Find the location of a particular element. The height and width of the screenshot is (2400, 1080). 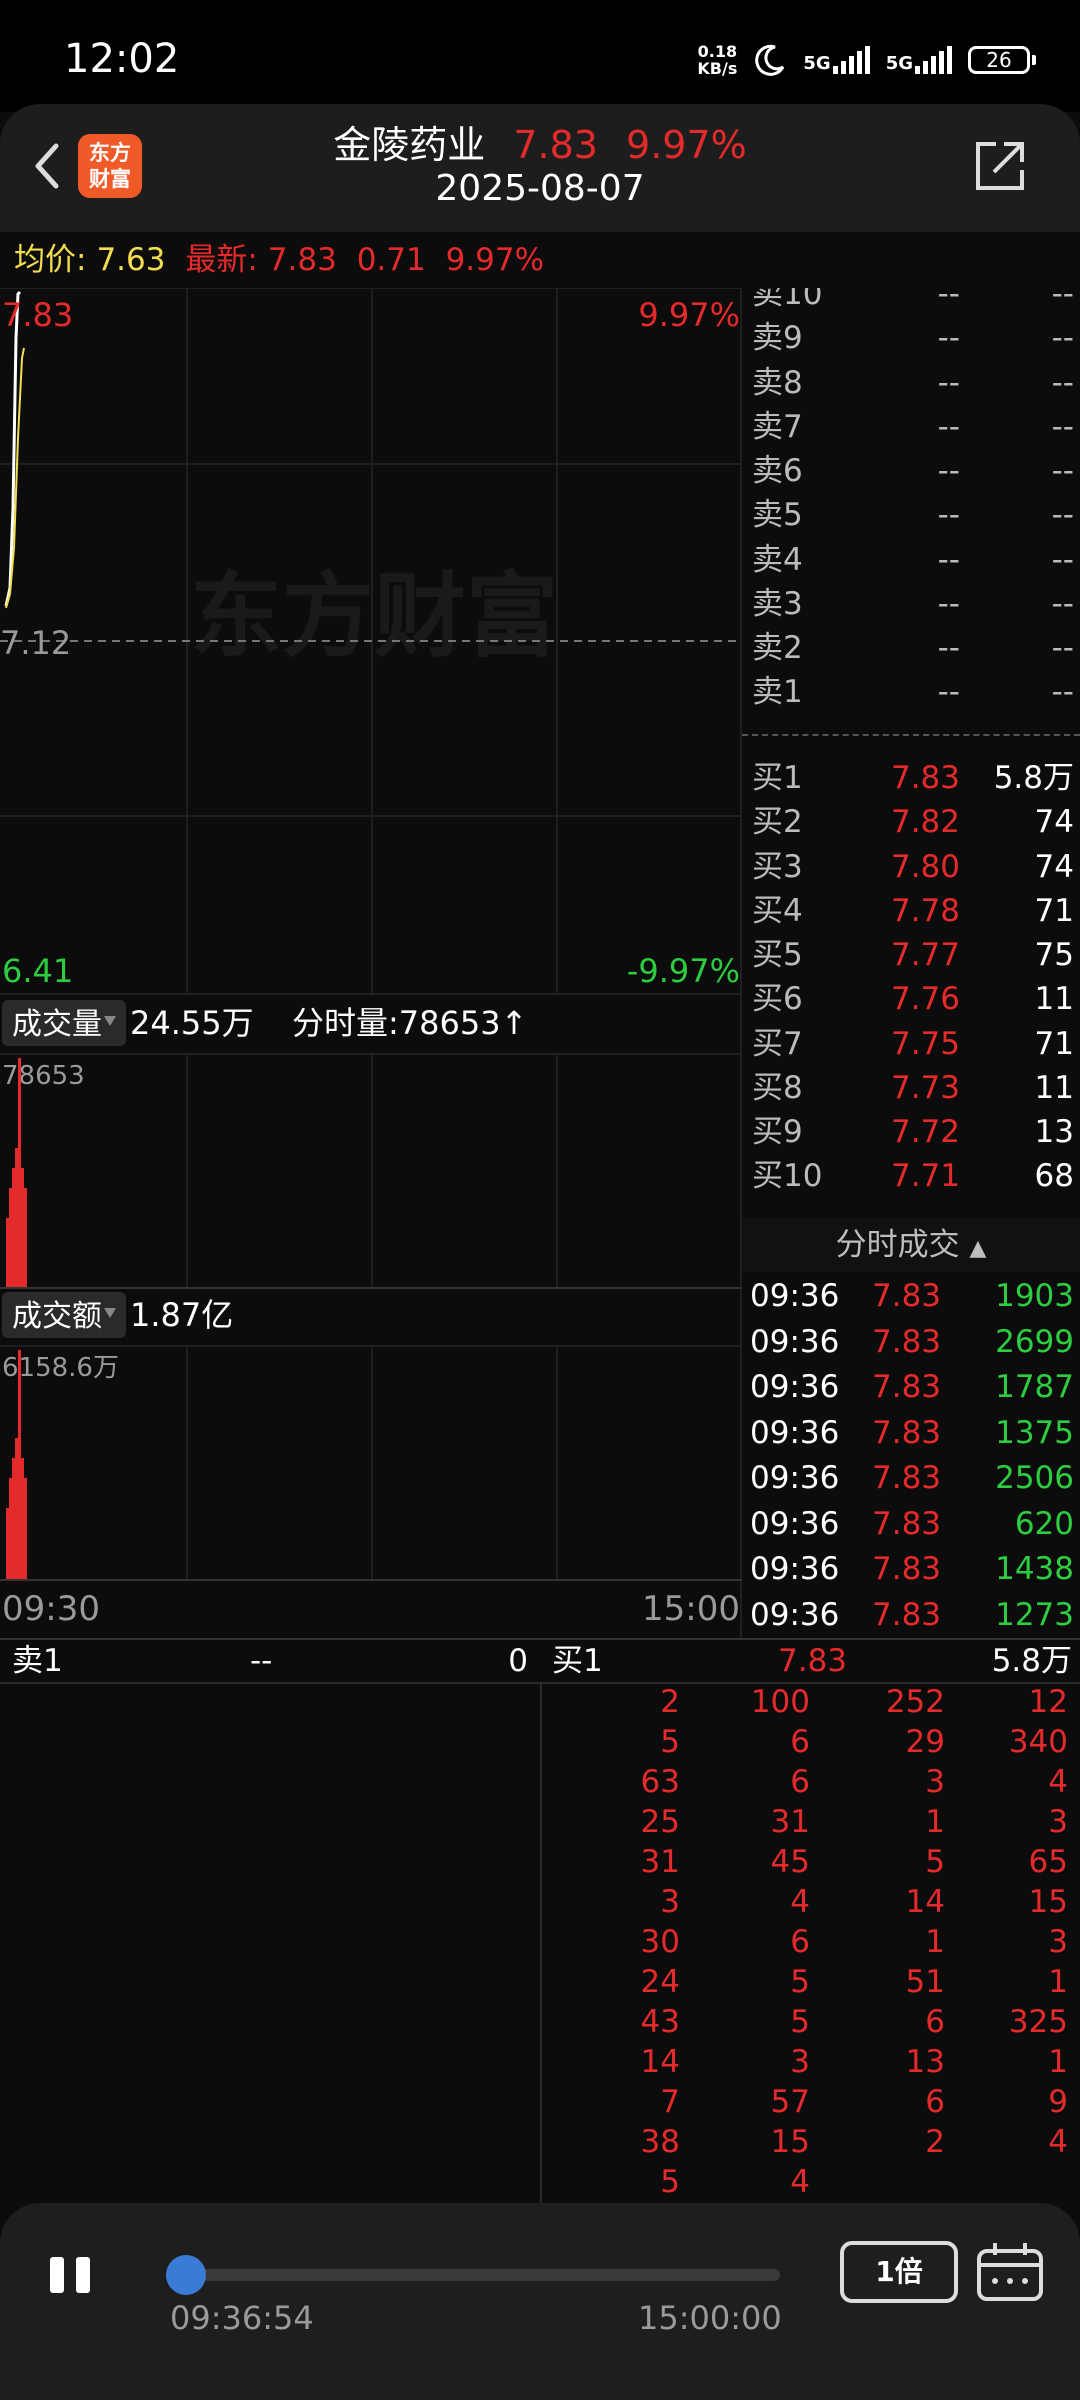

bid-row: 买5 7.77 75 is located at coordinates (911, 955).